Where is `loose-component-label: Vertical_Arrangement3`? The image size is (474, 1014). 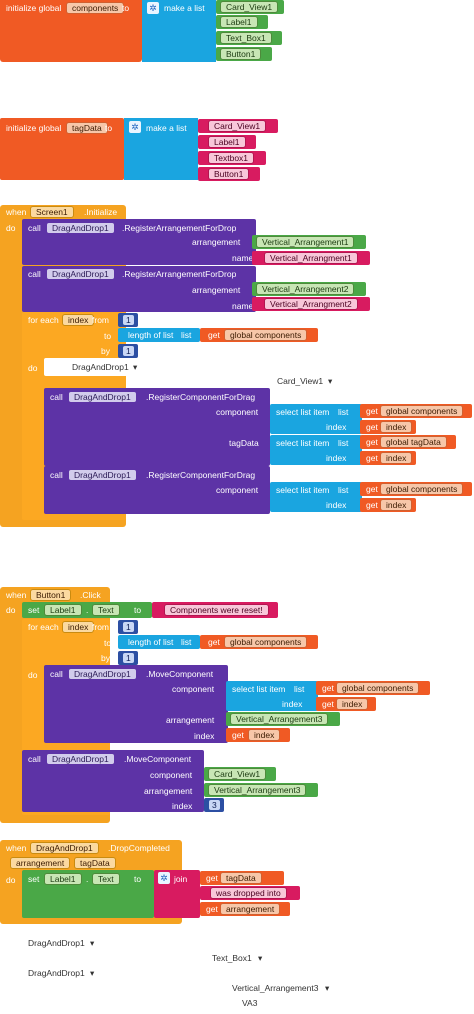
loose-component-label: Vertical_Arrangement3 is located at coordinates (275, 988).